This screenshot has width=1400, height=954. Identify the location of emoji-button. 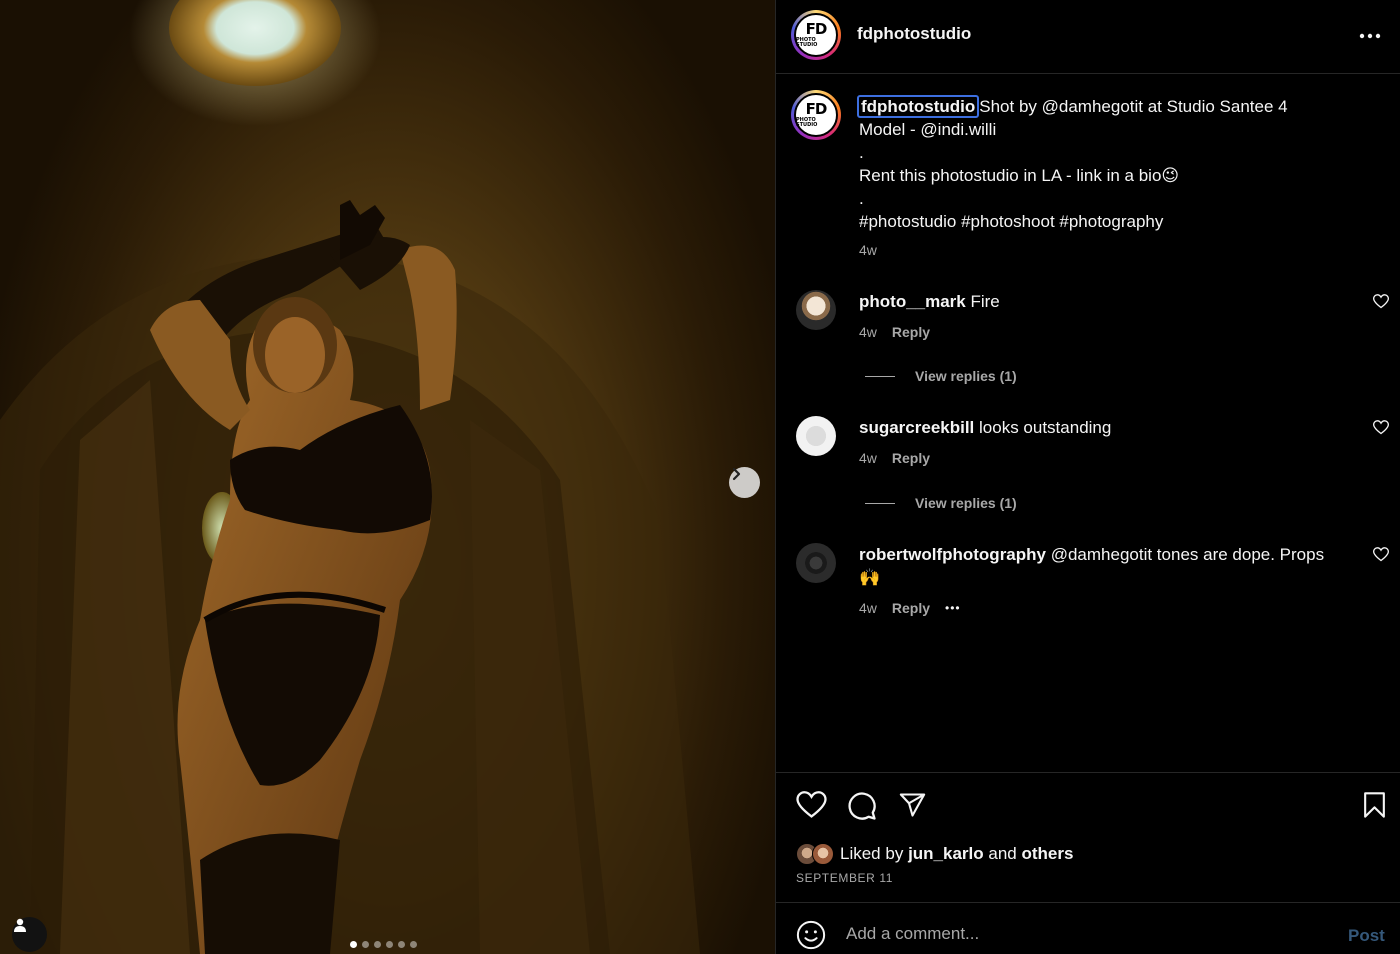
(811, 937).